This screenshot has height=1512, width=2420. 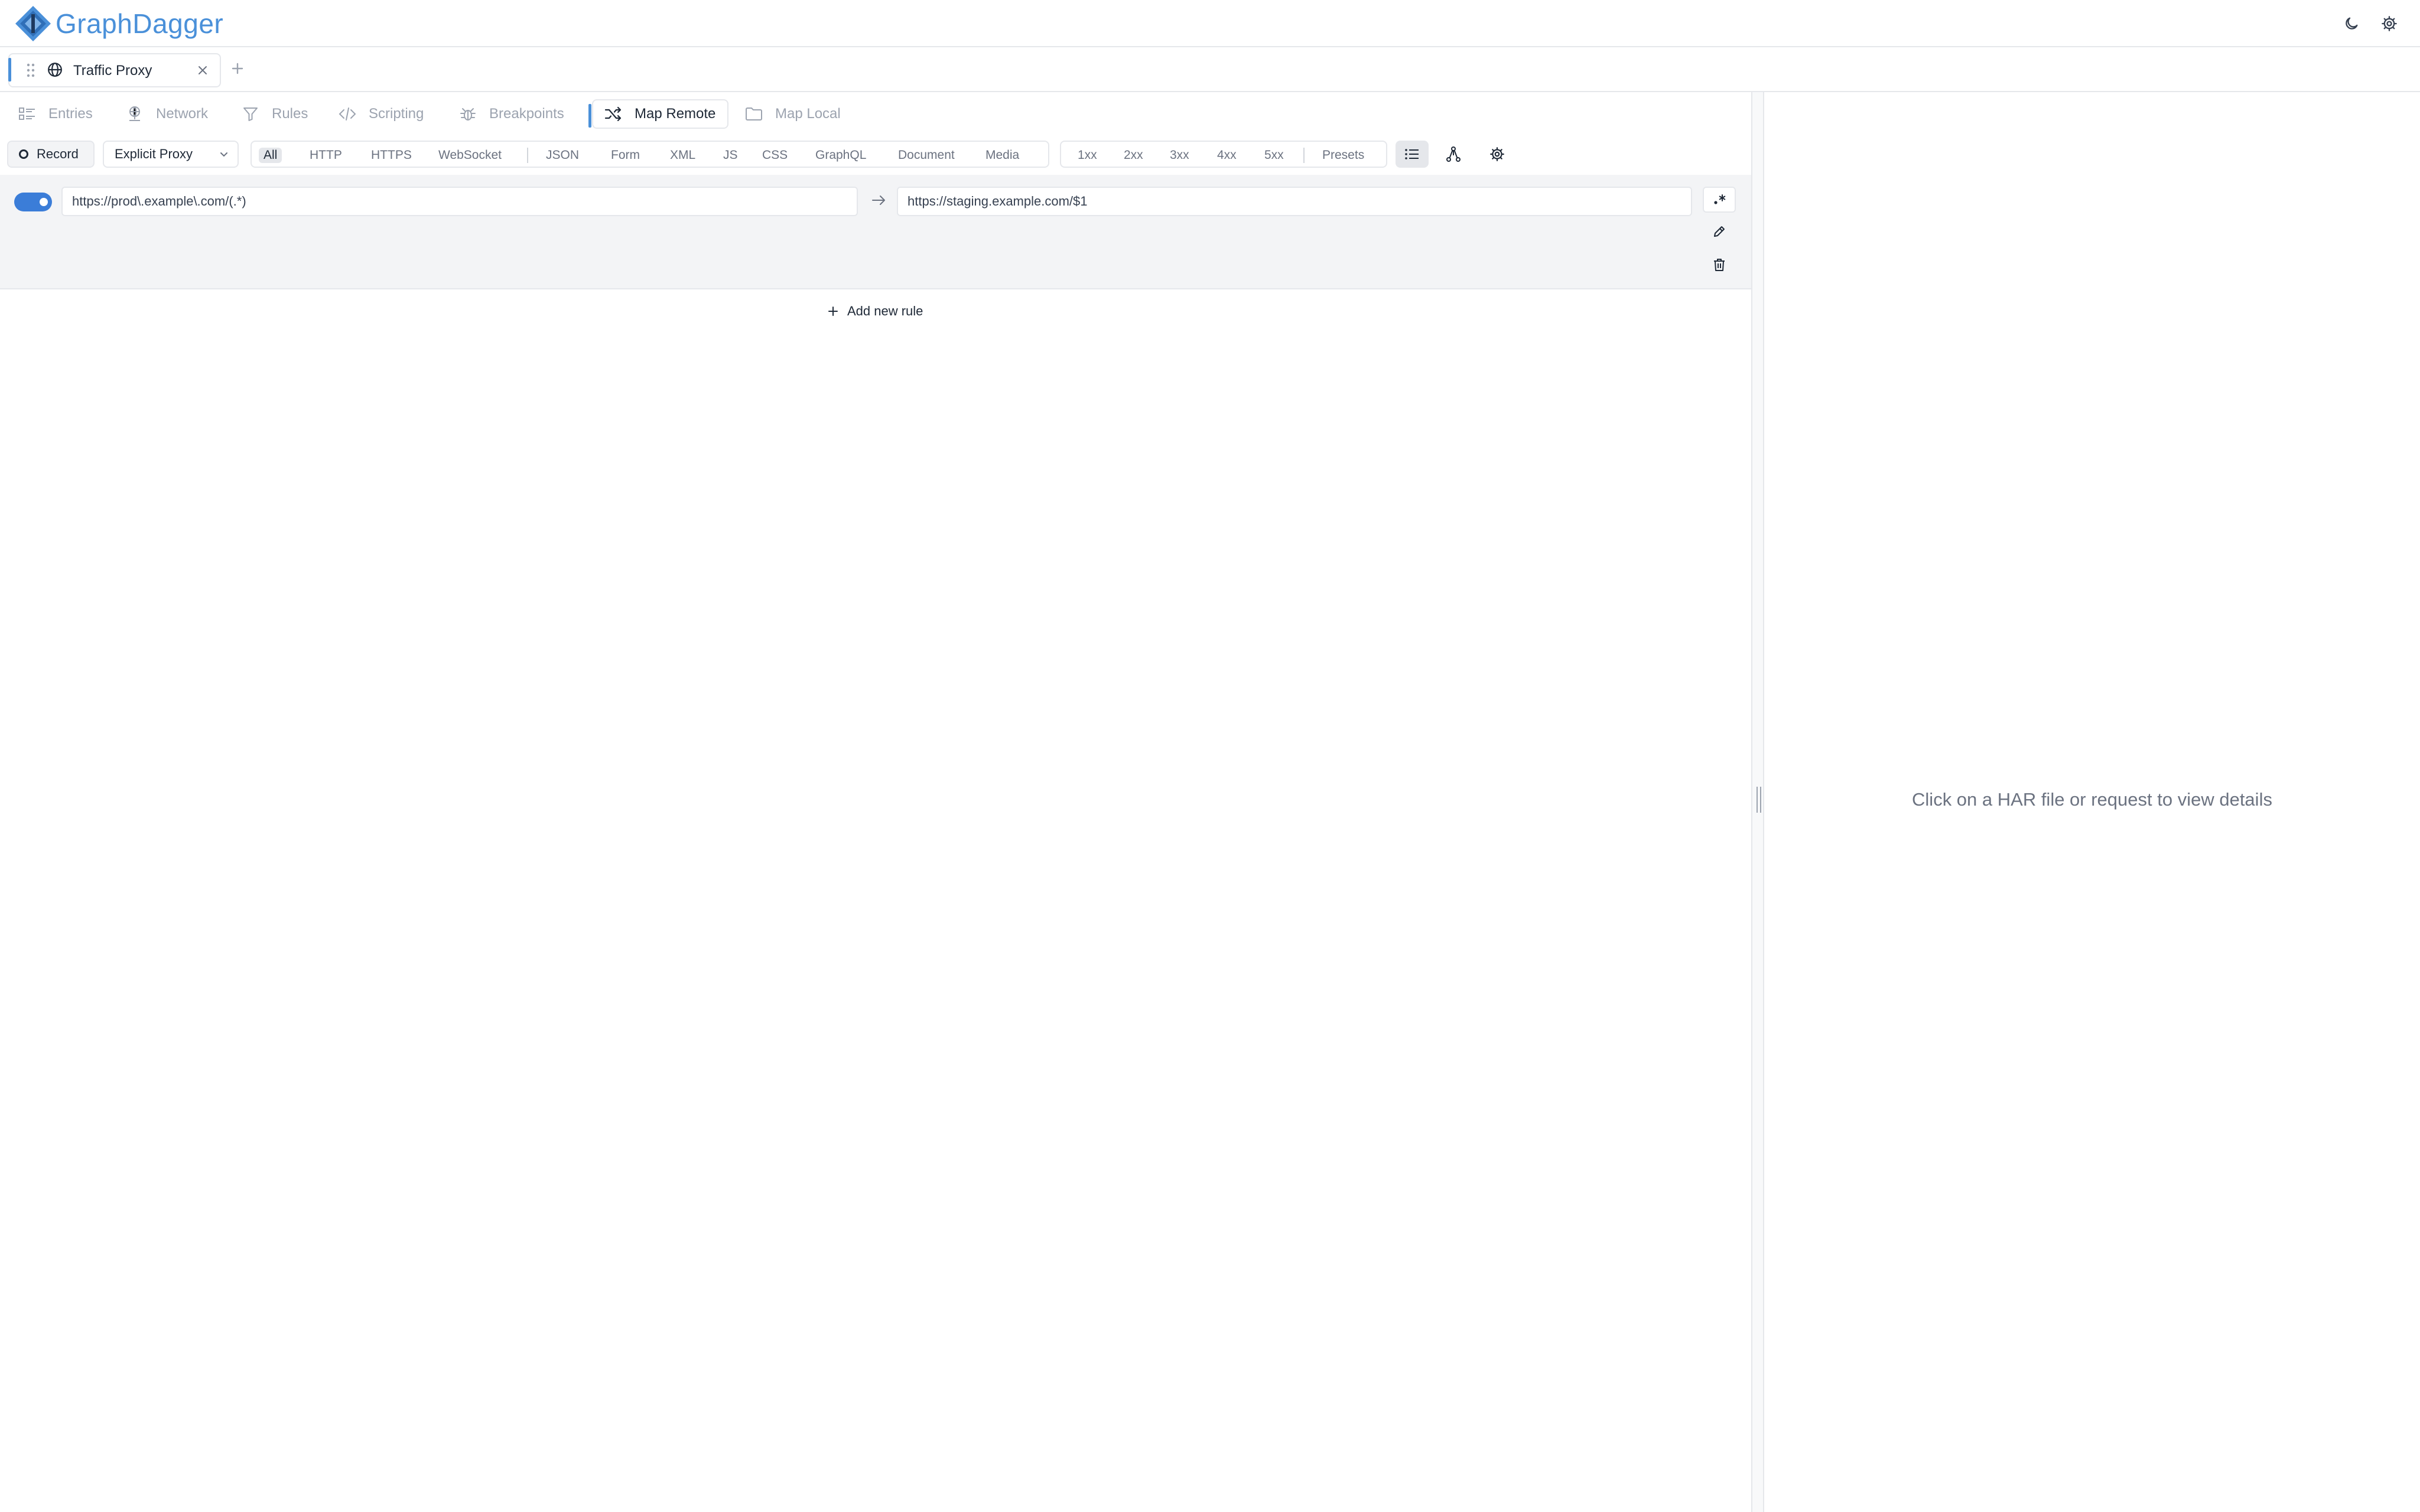 I want to click on session-tab-label: Traffic Proxy, so click(x=112, y=71).